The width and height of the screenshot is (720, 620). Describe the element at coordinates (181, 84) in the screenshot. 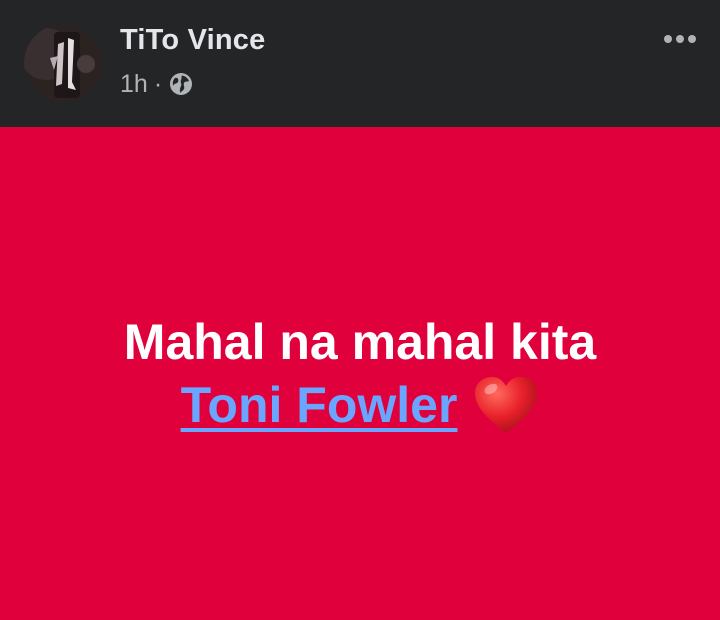

I see `globe-icon` at that location.